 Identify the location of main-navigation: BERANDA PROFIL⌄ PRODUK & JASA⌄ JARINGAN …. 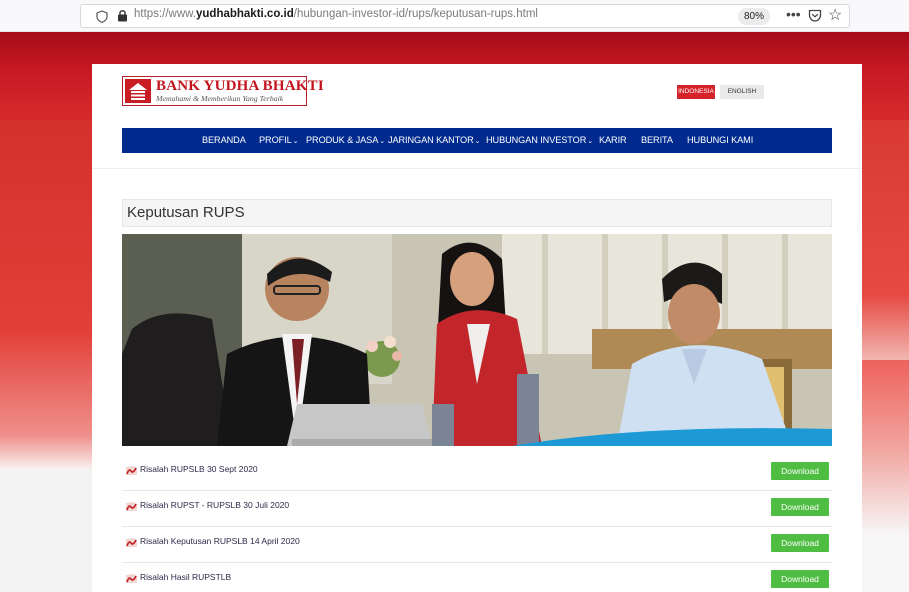
(477, 140).